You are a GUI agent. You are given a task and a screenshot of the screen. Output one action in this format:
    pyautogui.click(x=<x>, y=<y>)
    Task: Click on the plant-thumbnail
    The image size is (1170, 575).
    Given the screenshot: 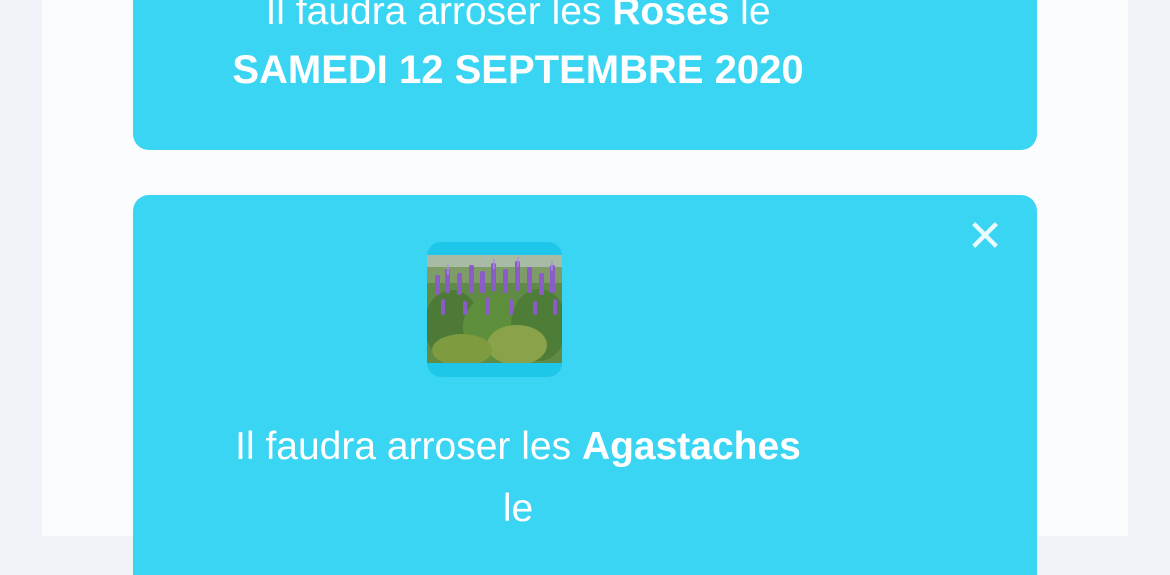 What is the action you would take?
    pyautogui.click(x=494, y=309)
    